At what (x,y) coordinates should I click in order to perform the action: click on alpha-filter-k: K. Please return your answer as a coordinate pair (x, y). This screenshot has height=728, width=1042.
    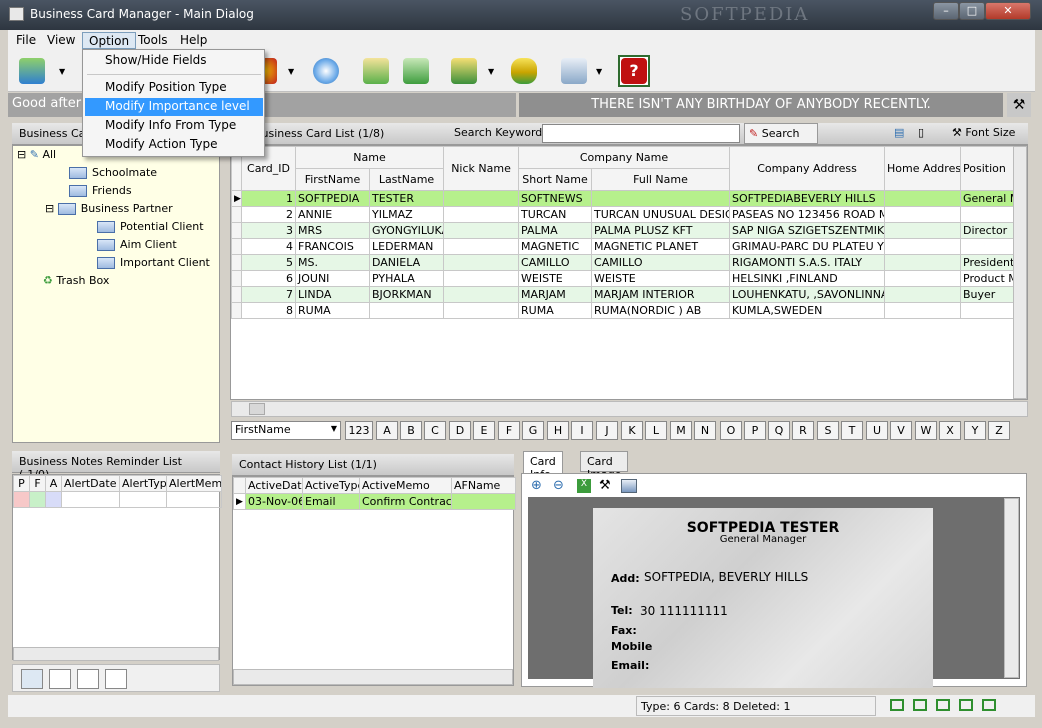
    Looking at the image, I should click on (632, 430).